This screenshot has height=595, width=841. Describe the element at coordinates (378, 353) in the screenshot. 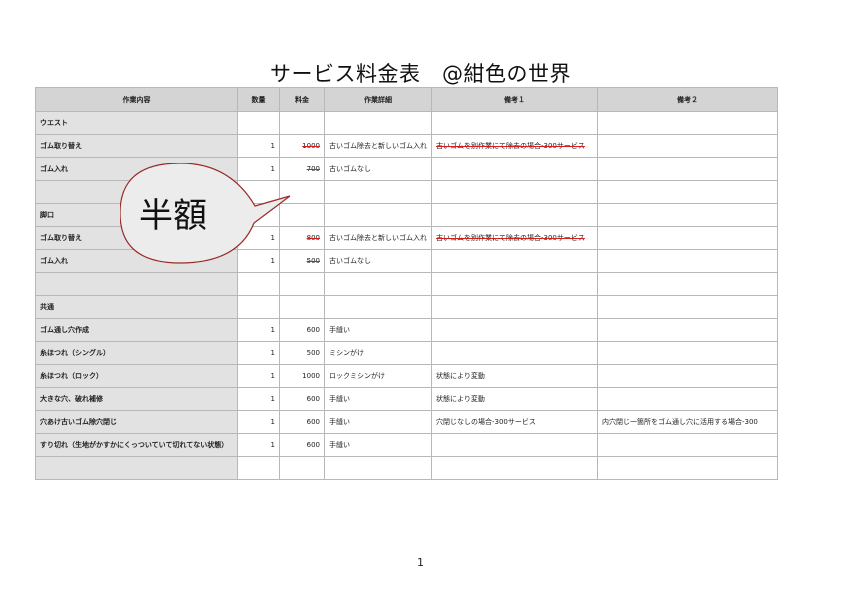

I see `detail-cell: ミシンがけ` at that location.